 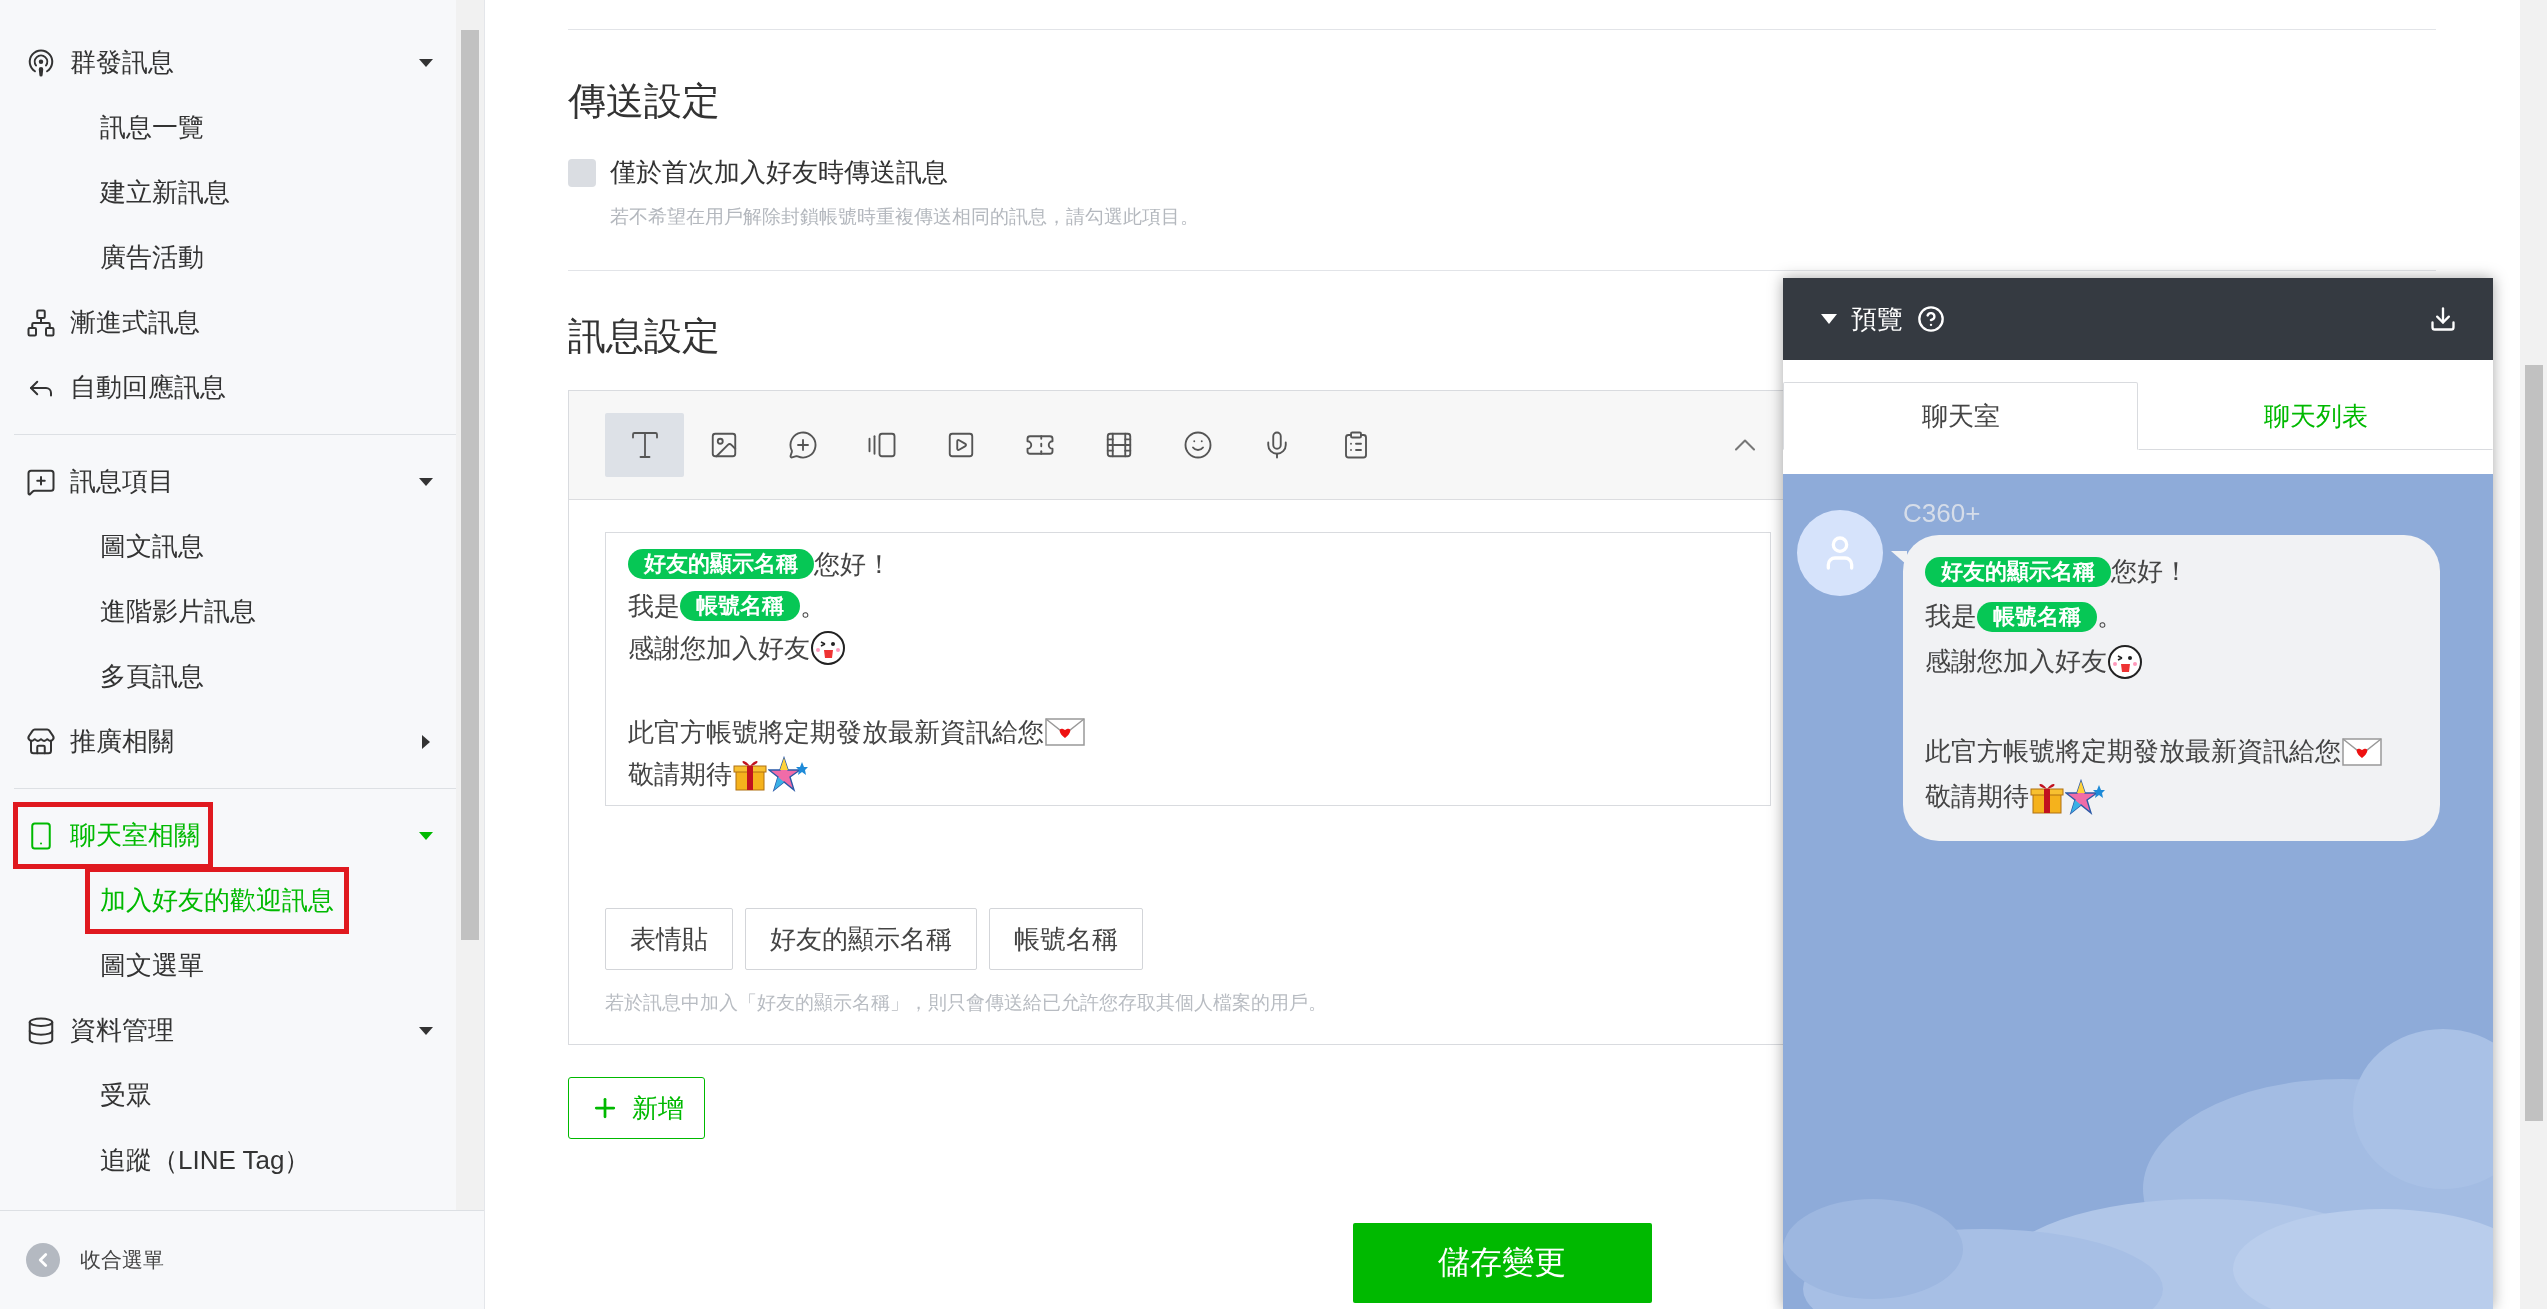 I want to click on section-title: 傳送設定, so click(x=644, y=101).